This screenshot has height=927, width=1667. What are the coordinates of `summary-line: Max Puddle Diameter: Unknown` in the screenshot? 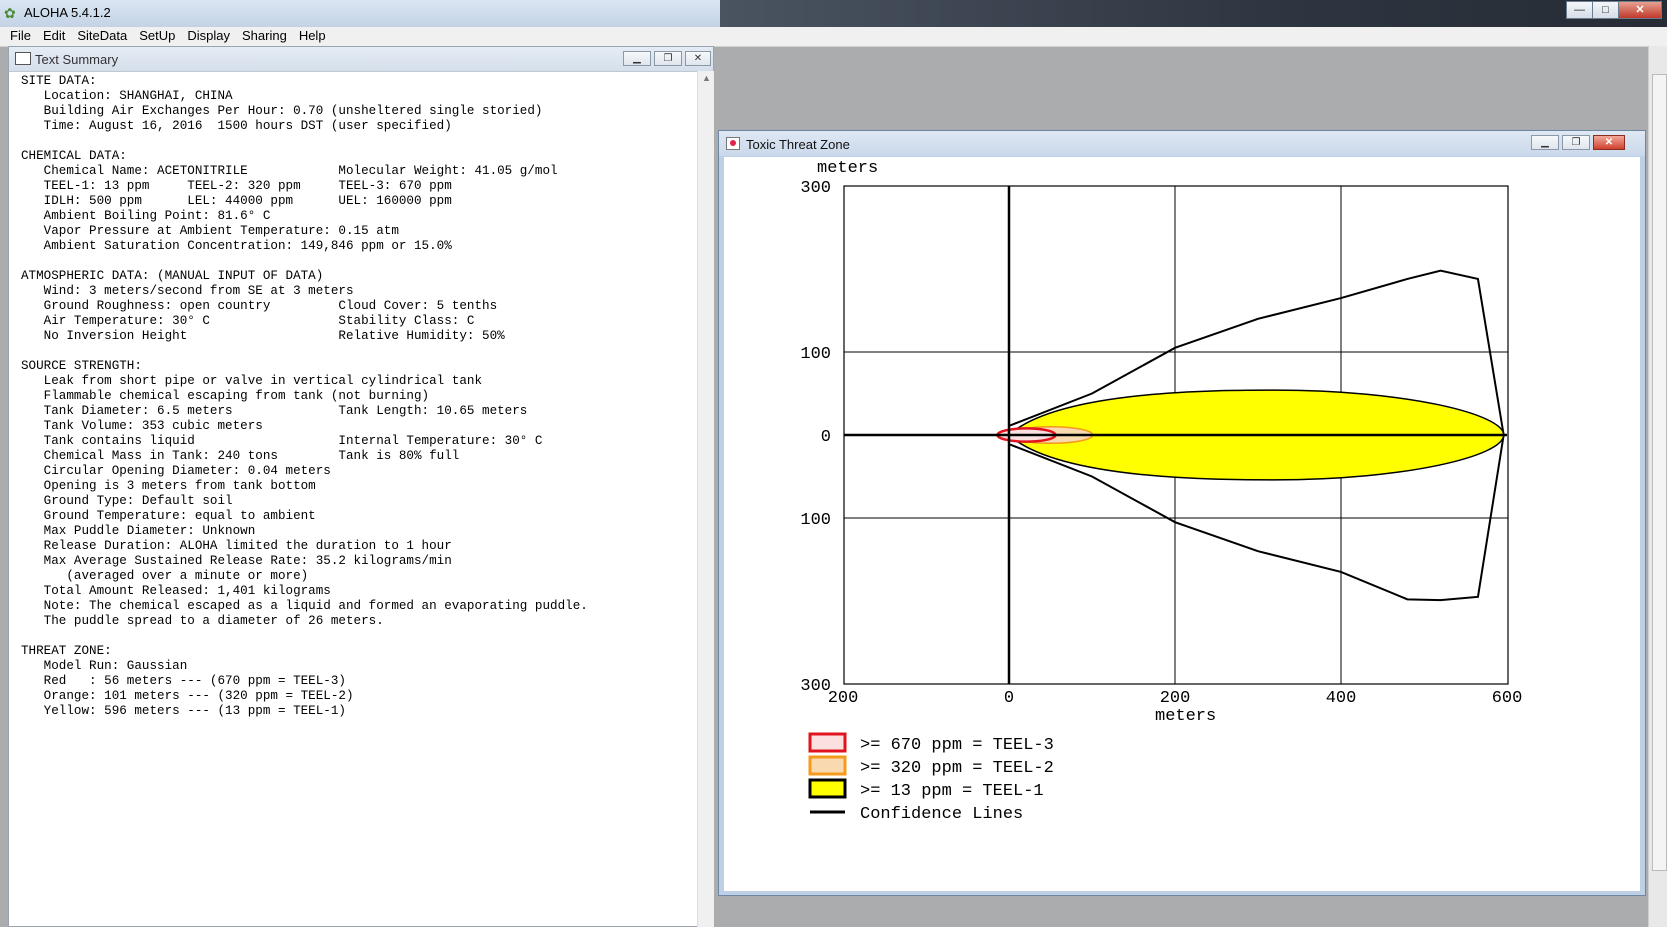 It's located at (138, 531).